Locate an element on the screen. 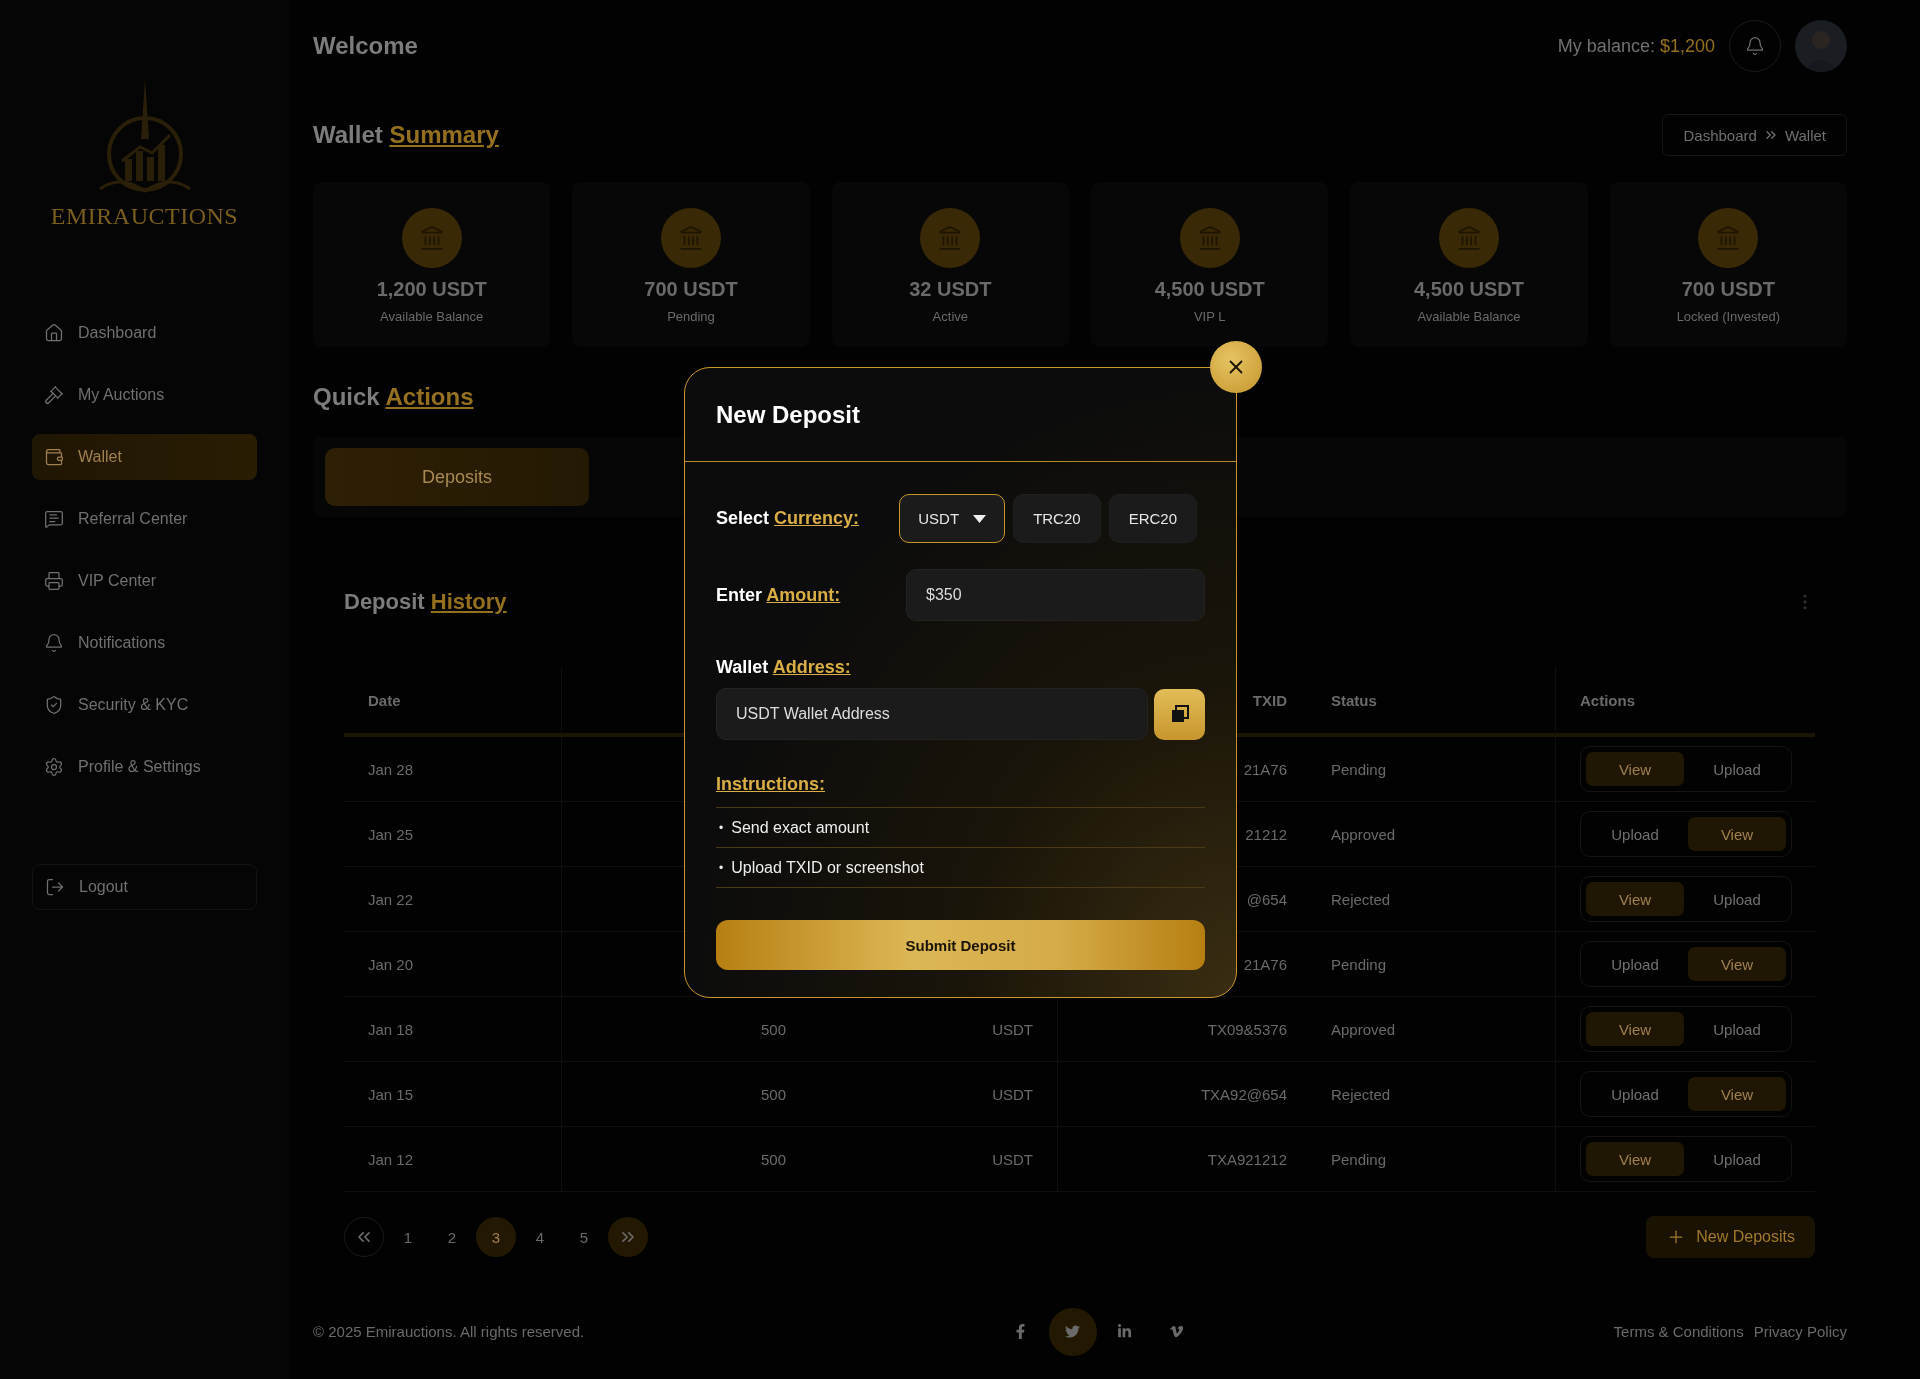 The width and height of the screenshot is (1920, 1379). page-button: 4 is located at coordinates (540, 1237).